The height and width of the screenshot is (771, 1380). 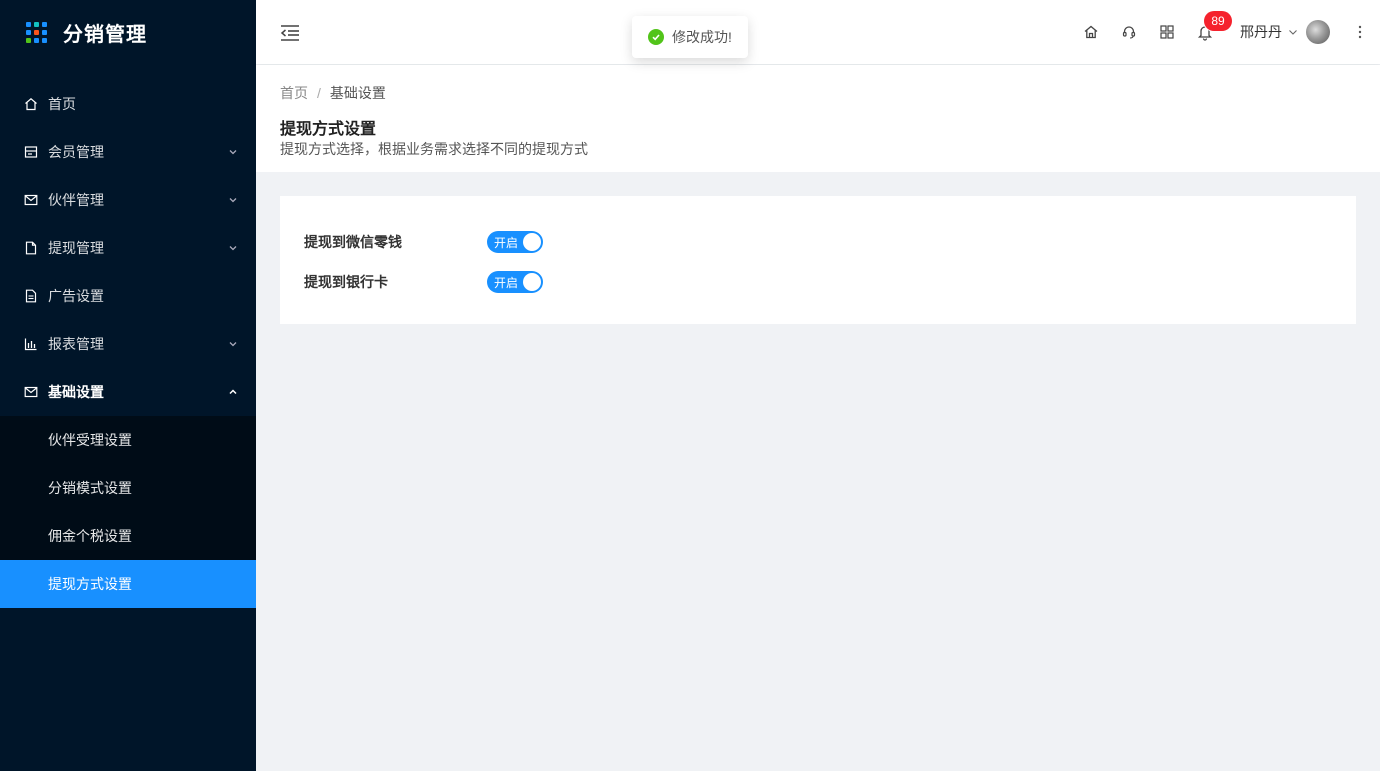 I want to click on form-row-wechat: 提现到微信零钱 开启, so click(x=423, y=242).